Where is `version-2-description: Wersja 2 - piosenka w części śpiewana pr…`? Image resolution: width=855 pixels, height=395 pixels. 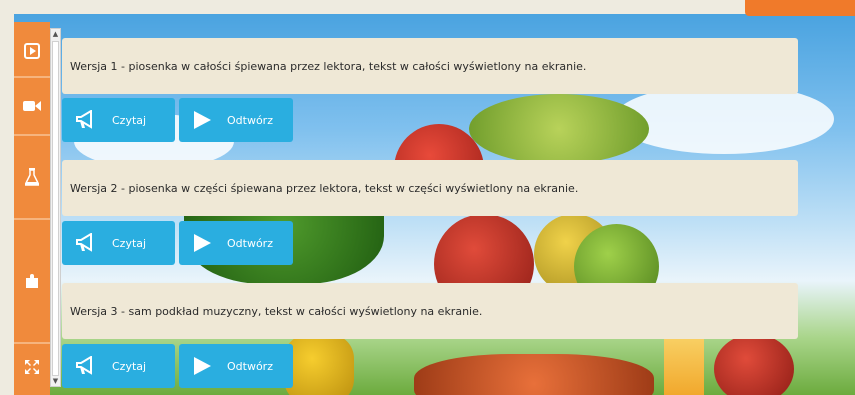 version-2-description: Wersja 2 - piosenka w części śpiewana pr… is located at coordinates (430, 188).